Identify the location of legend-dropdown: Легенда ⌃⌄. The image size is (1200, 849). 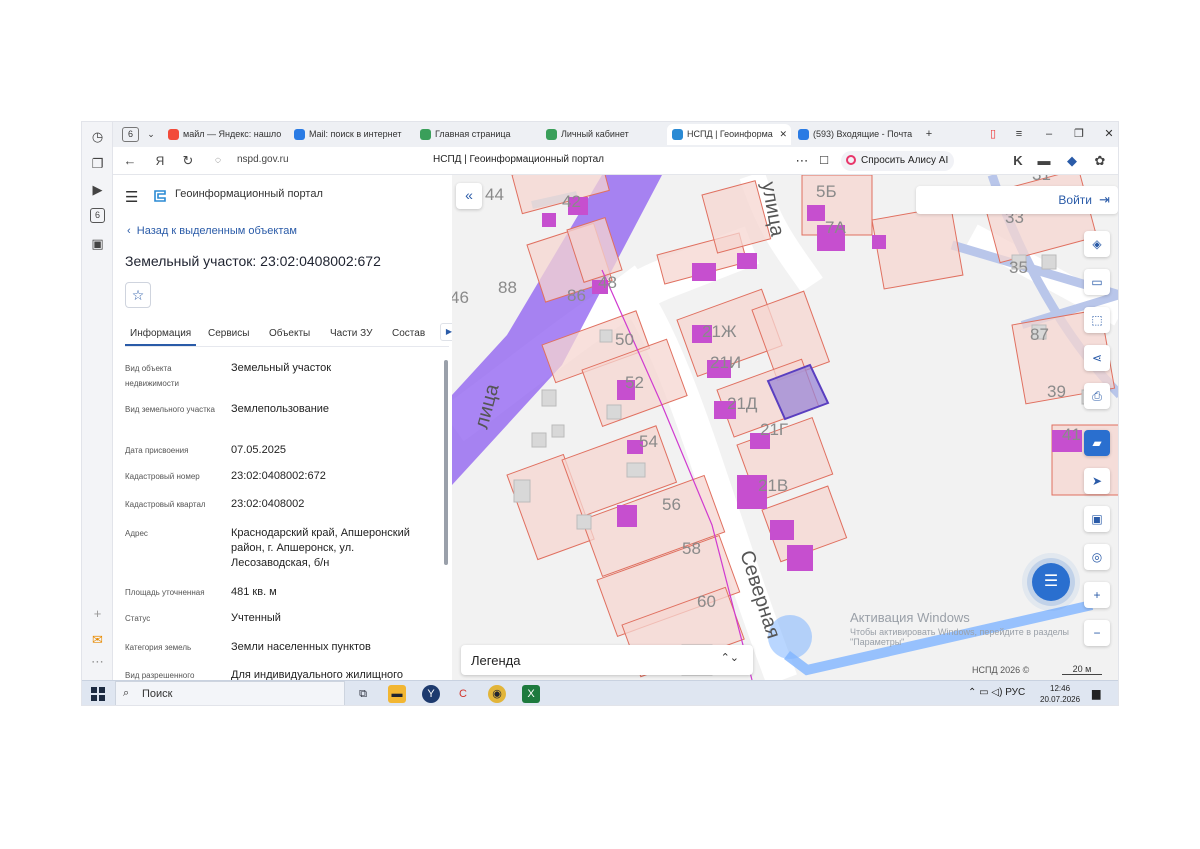
(607, 660).